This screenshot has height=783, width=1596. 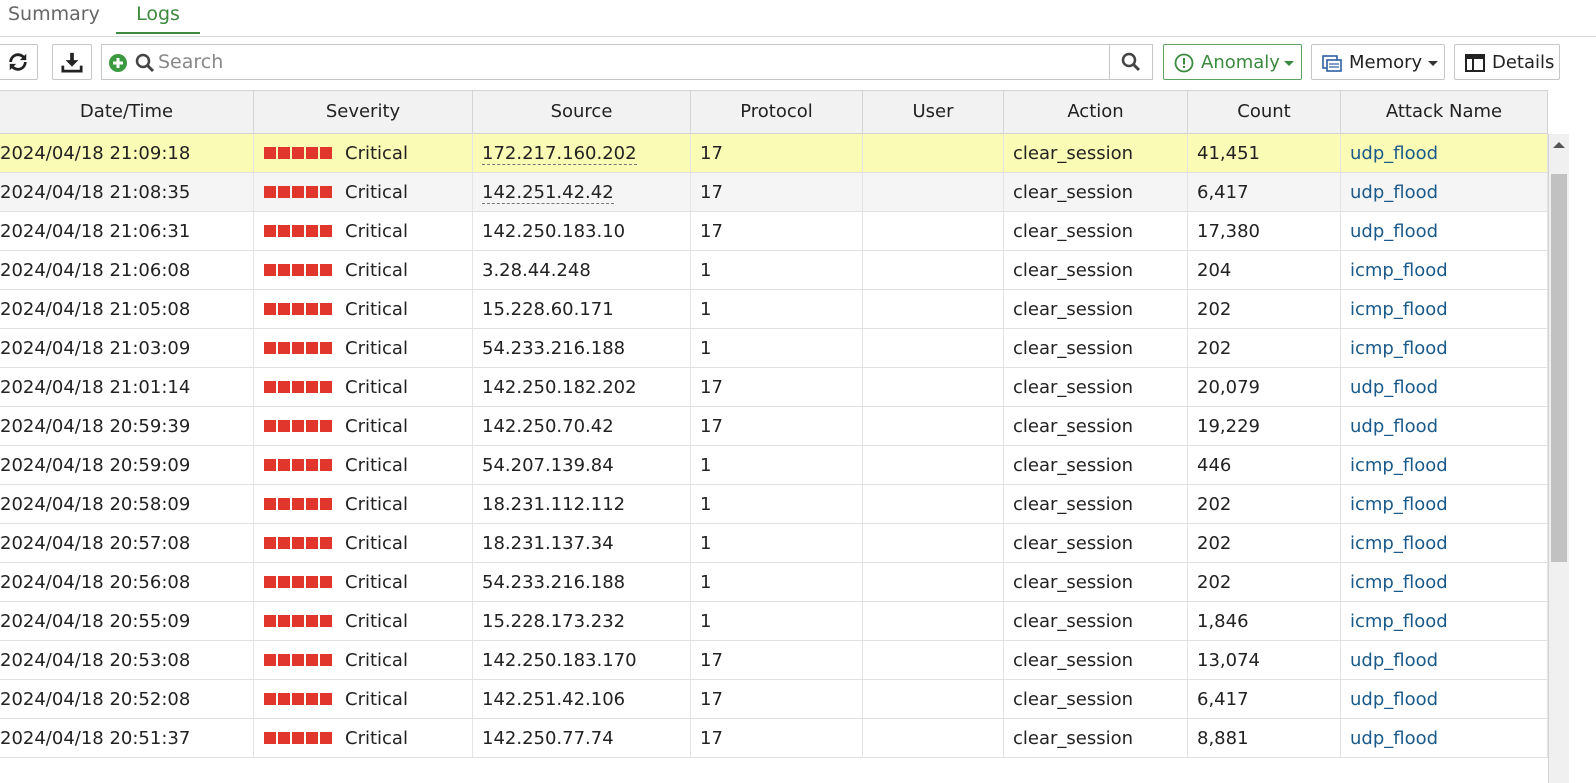 I want to click on cell-count: 19,229, so click(x=1264, y=426).